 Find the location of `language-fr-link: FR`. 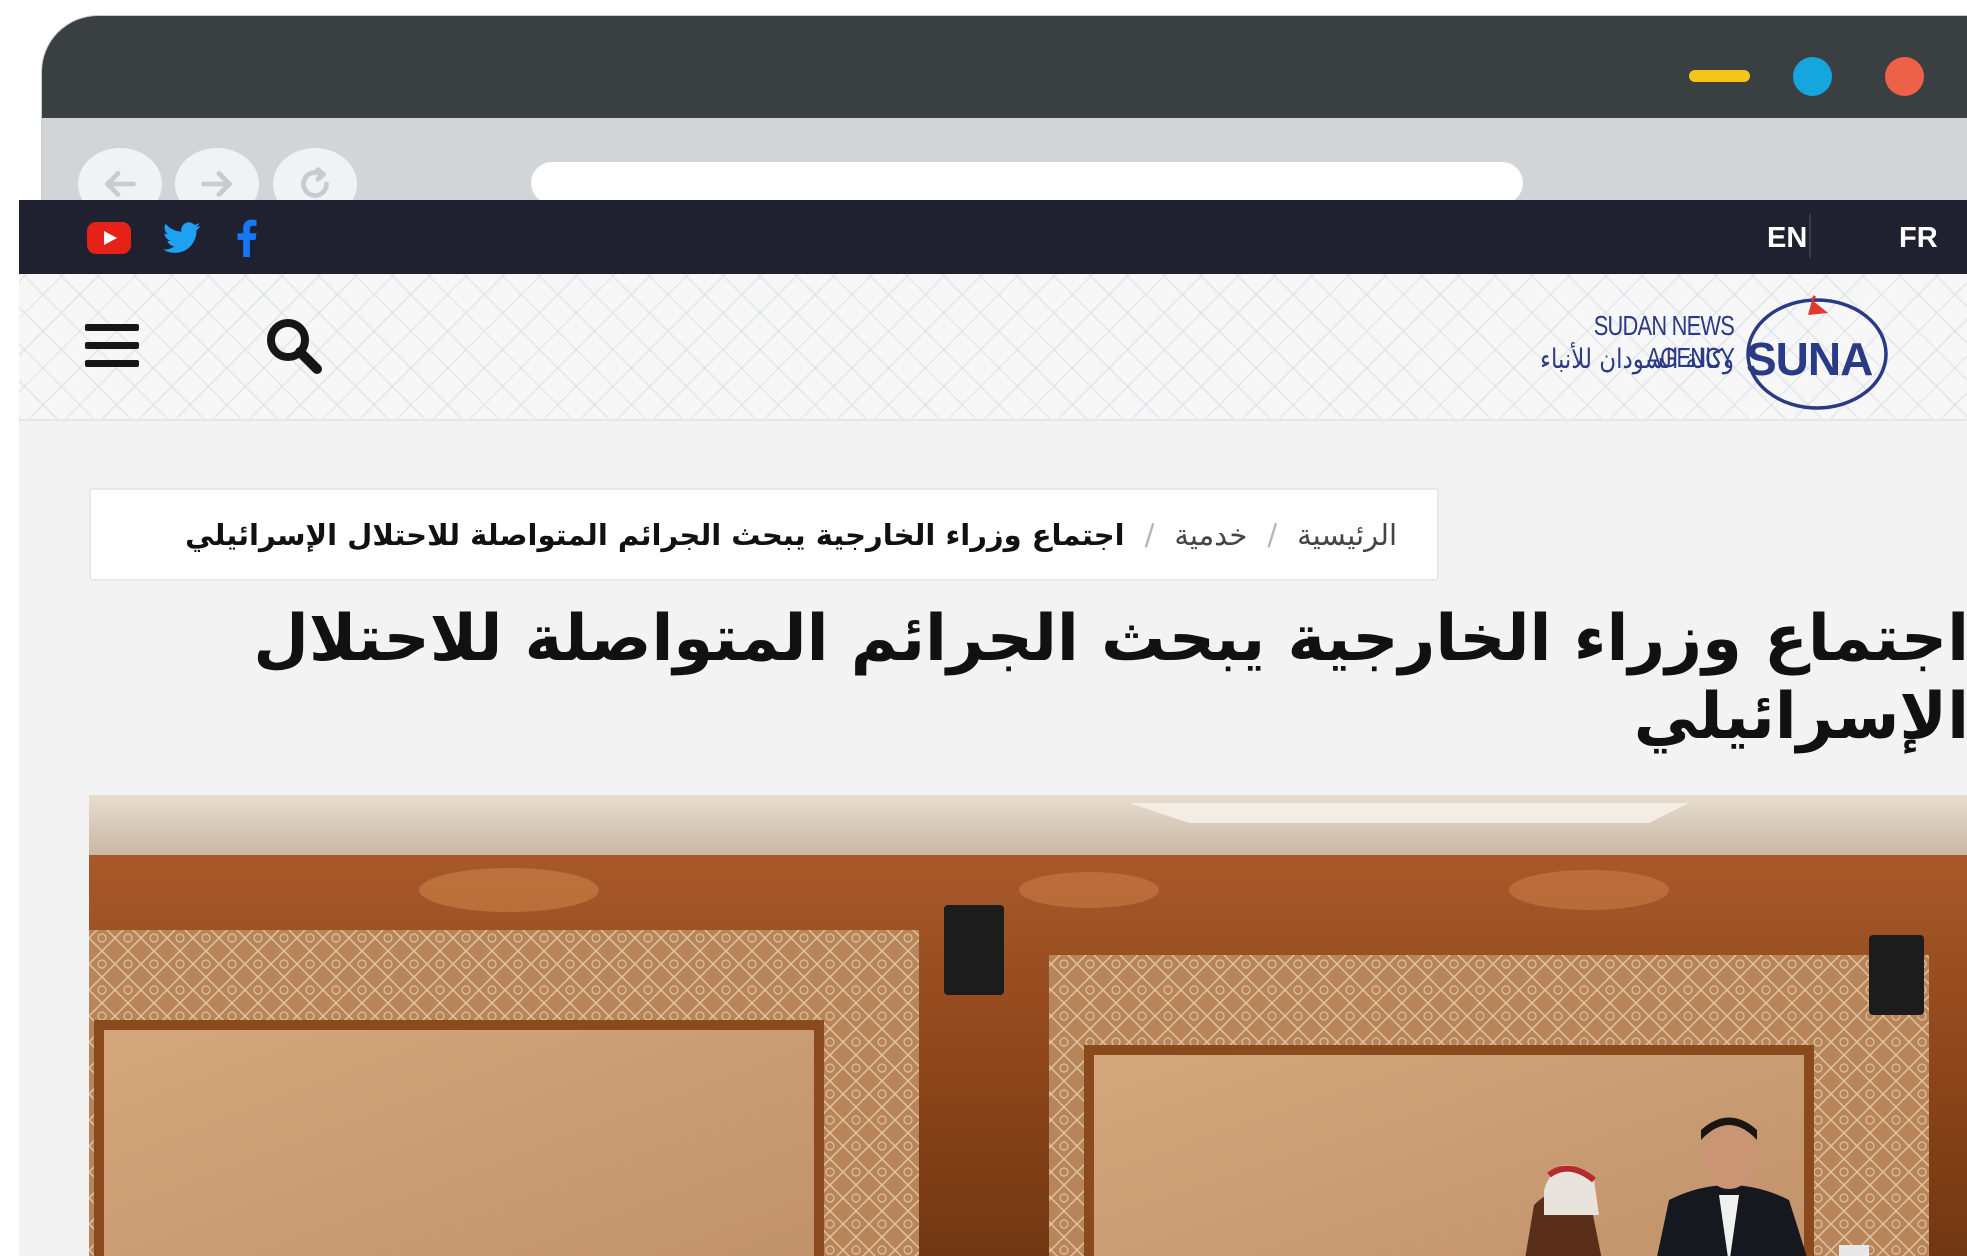

language-fr-link: FR is located at coordinates (1918, 238).